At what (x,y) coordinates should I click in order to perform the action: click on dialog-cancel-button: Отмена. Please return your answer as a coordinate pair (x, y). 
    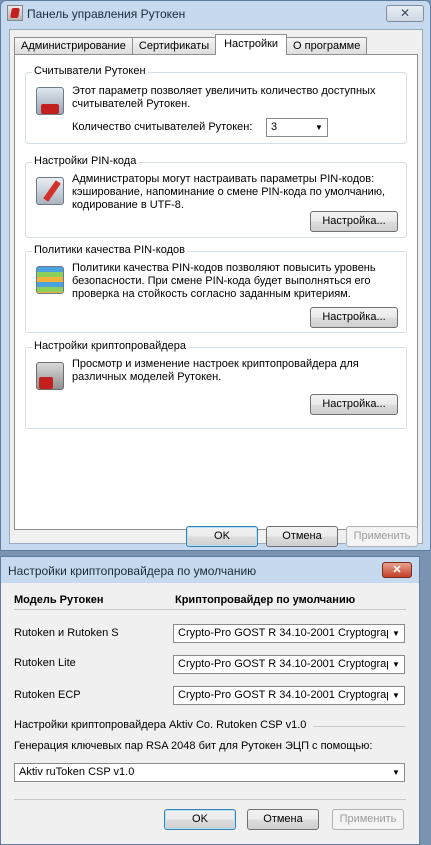
    Looking at the image, I should click on (283, 819).